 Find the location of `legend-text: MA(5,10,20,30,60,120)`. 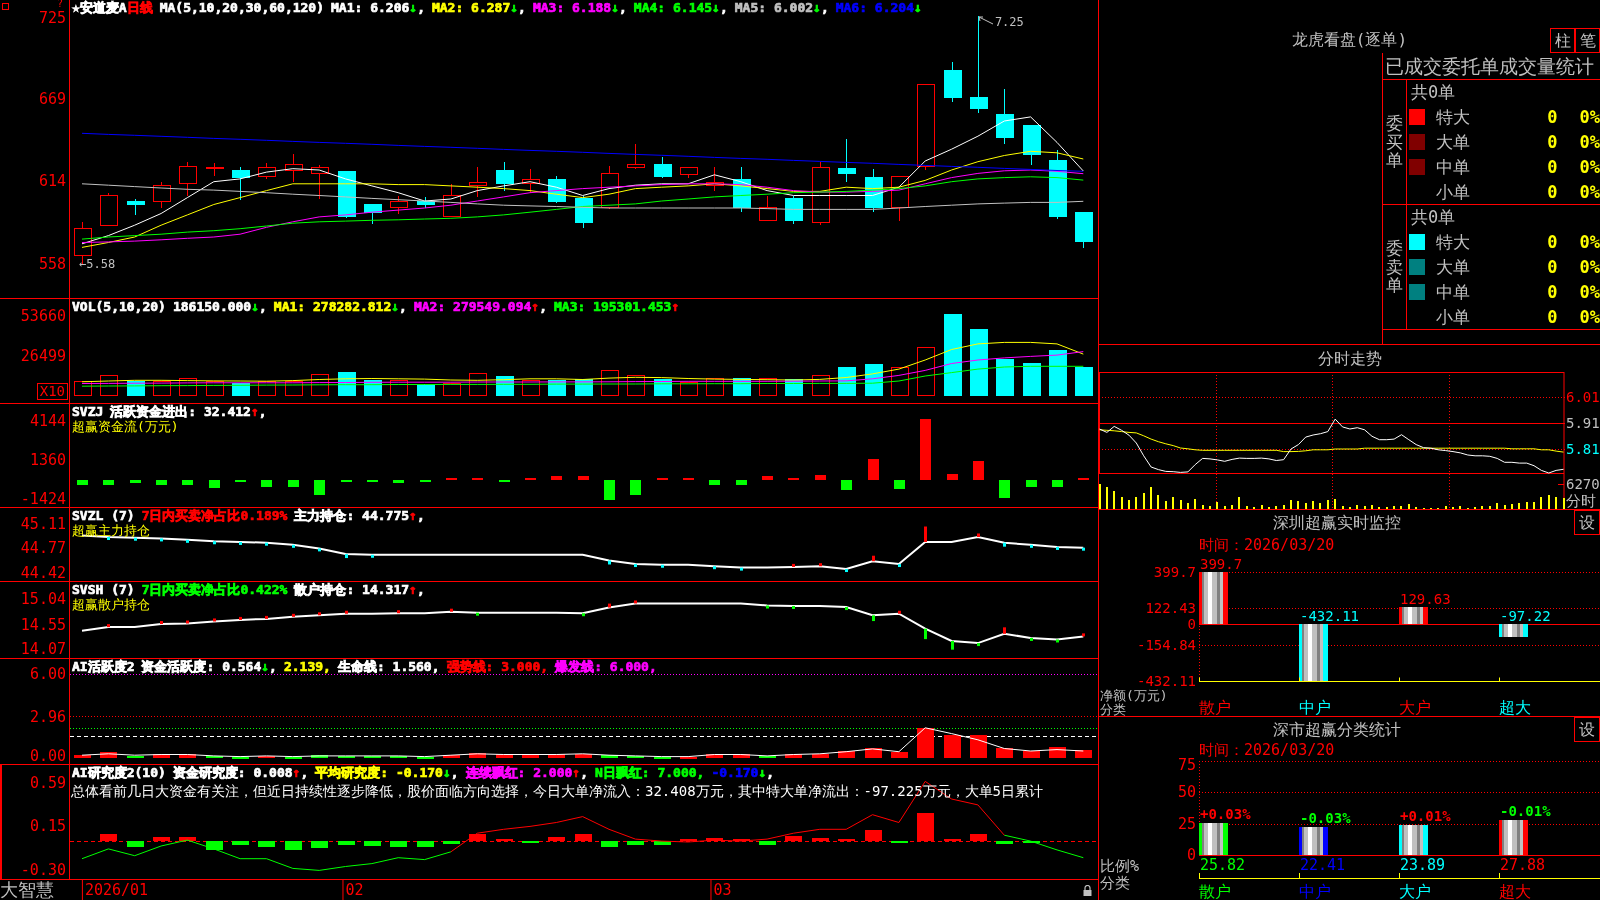

legend-text: MA(5,10,20,30,60,120) is located at coordinates (242, 7).